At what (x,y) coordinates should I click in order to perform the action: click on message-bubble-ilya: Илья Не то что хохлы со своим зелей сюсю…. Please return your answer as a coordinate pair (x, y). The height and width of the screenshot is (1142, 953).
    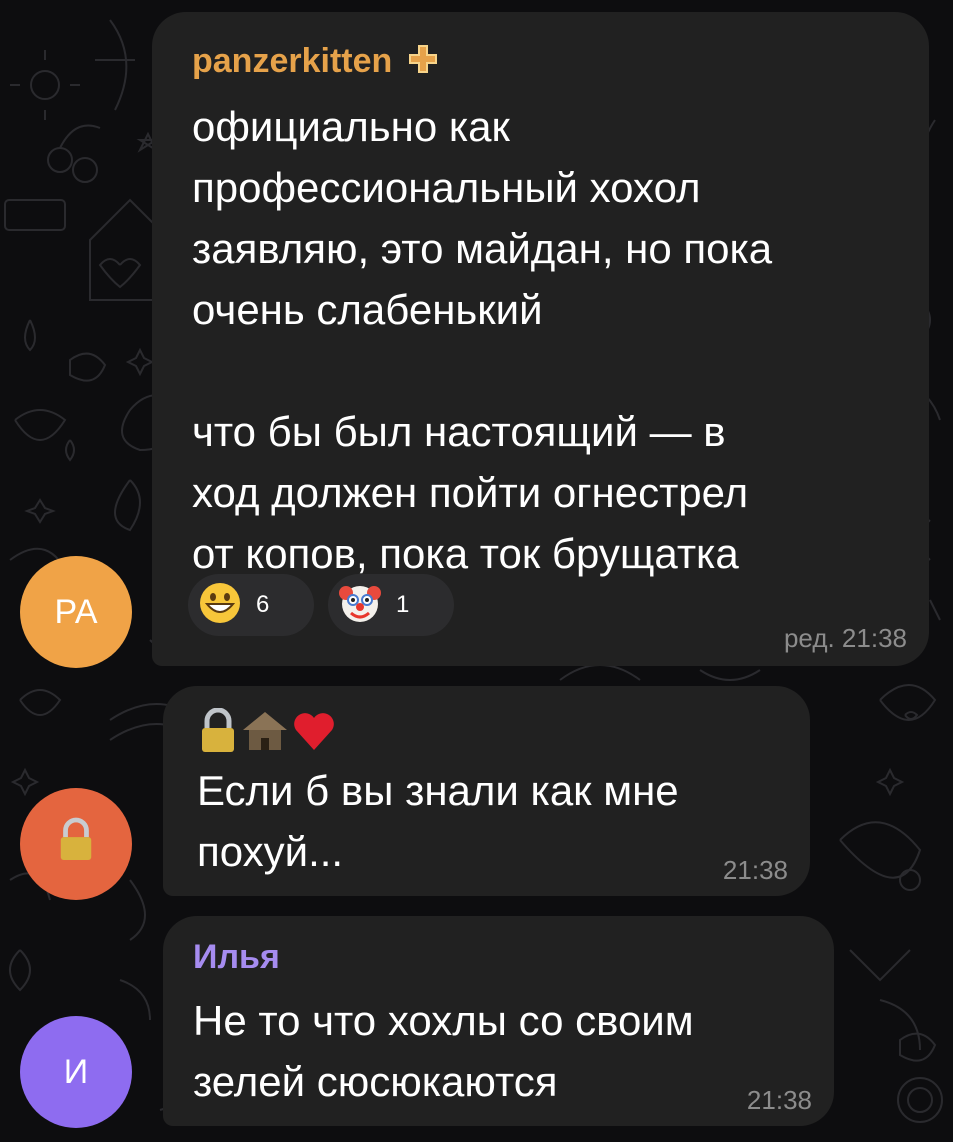
    Looking at the image, I should click on (498, 1021).